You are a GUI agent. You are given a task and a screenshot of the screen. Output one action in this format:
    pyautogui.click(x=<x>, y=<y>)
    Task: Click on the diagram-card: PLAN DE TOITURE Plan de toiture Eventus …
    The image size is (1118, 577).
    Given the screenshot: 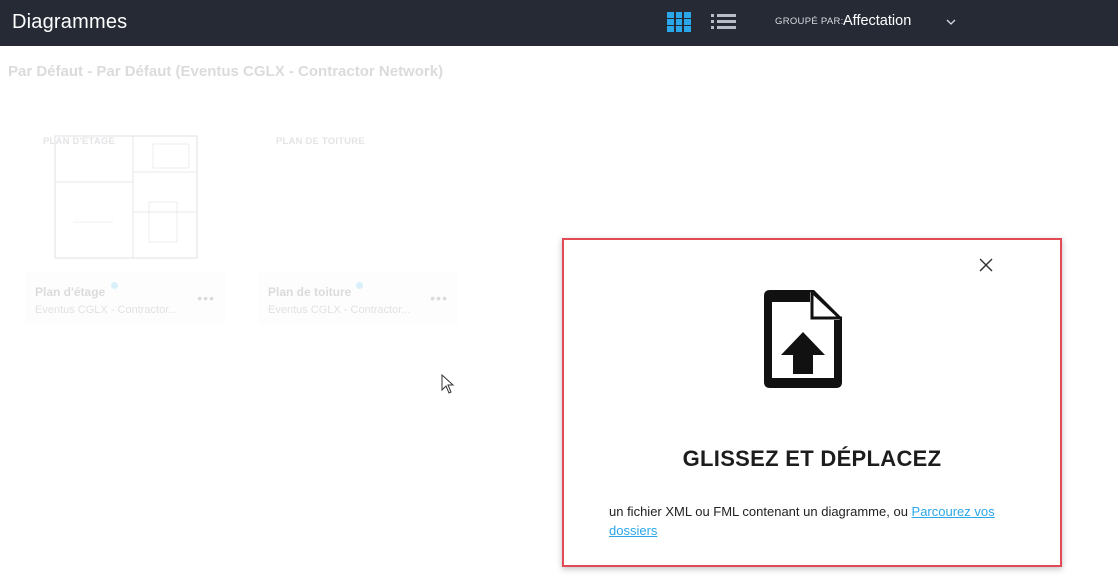 What is the action you would take?
    pyautogui.click(x=358, y=226)
    